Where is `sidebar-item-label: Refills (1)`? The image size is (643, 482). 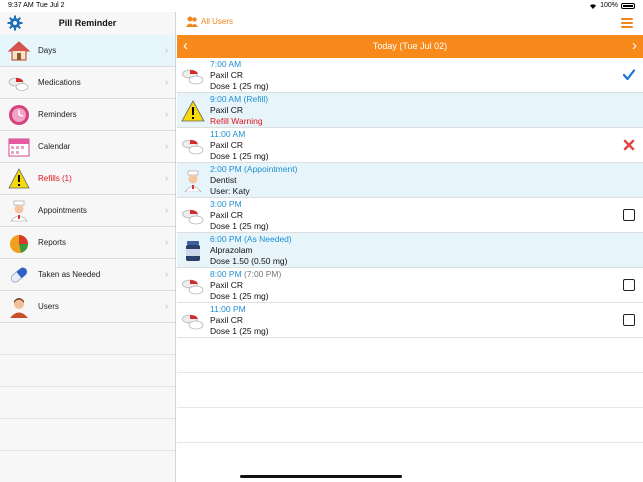 sidebar-item-label: Refills (1) is located at coordinates (55, 178).